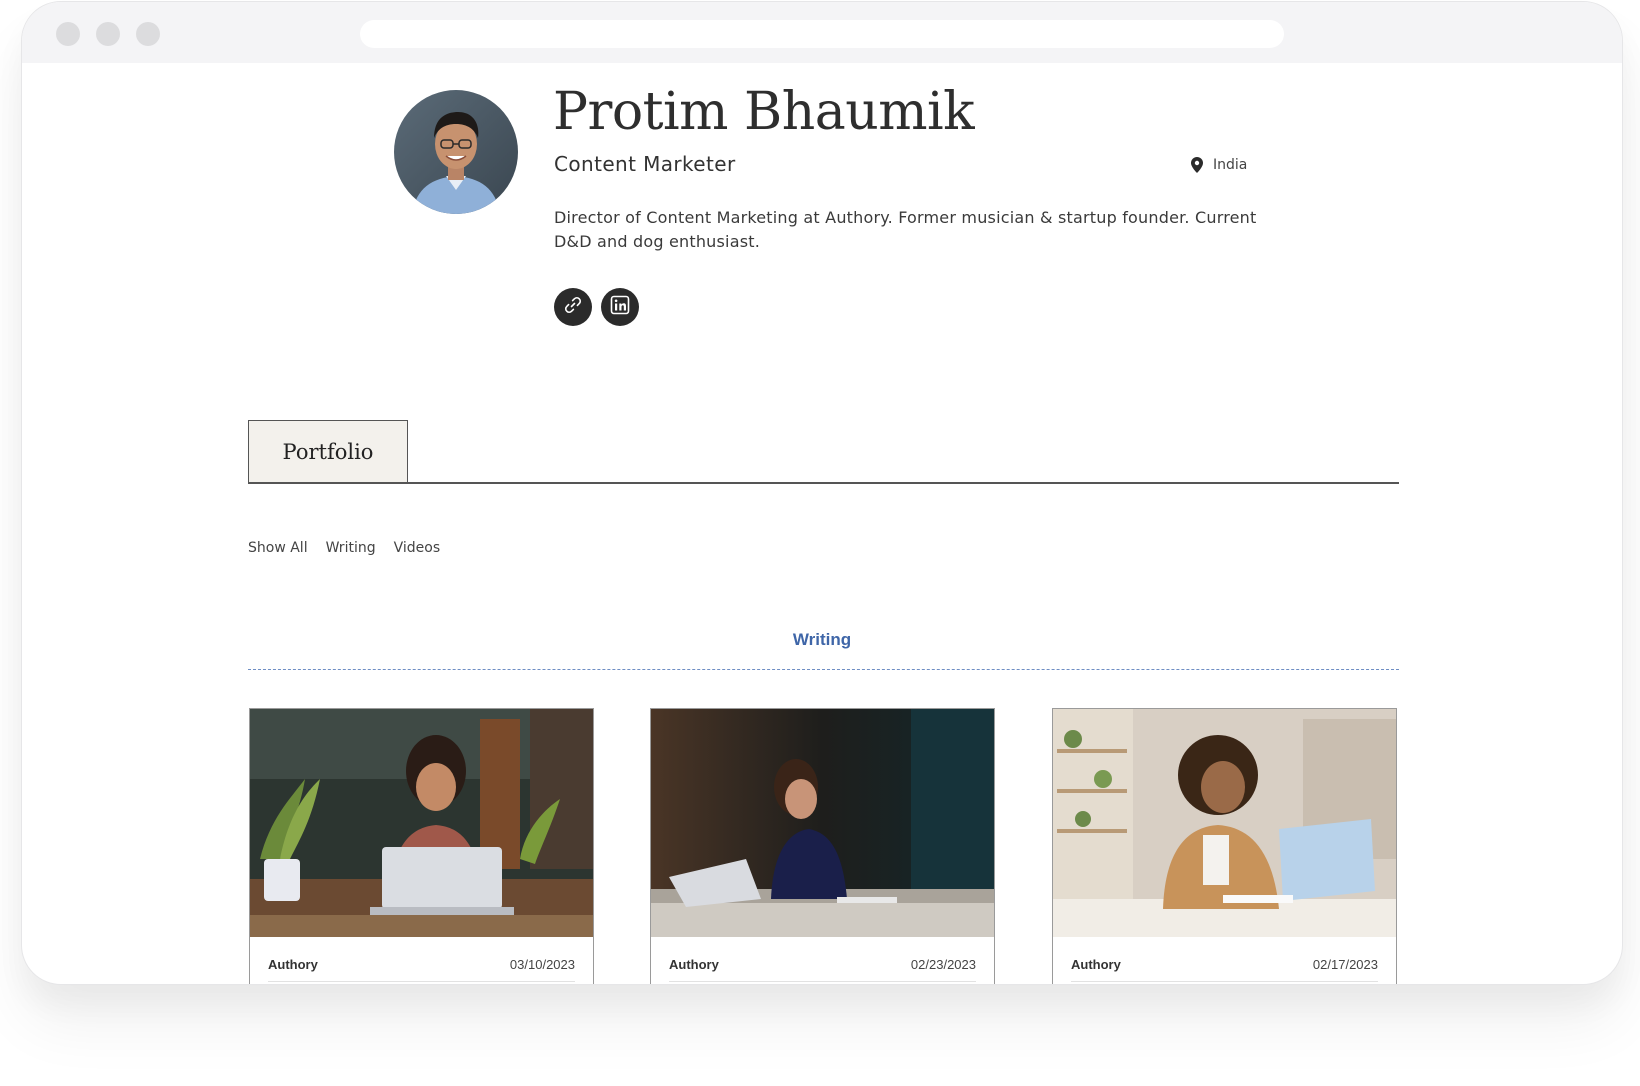 The height and width of the screenshot is (1086, 1640). I want to click on article-card: Authory 02/17/2023, so click(1224, 846).